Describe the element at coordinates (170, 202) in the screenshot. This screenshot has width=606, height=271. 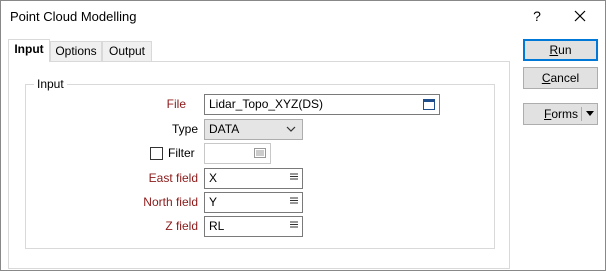
I see `north-field-label: North field` at that location.